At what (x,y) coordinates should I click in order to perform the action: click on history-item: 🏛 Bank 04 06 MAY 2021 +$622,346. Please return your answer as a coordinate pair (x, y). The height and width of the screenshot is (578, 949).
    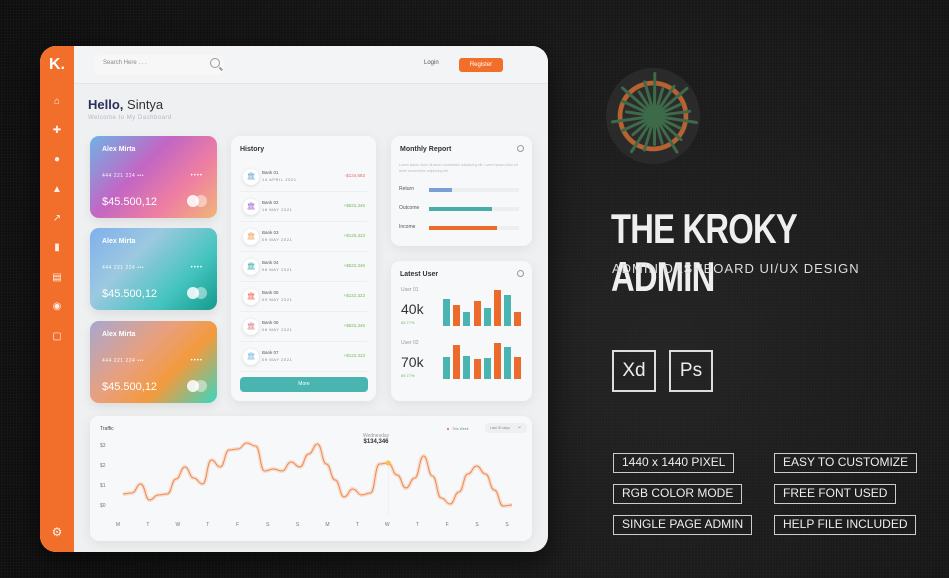
    Looking at the image, I should click on (303, 267).